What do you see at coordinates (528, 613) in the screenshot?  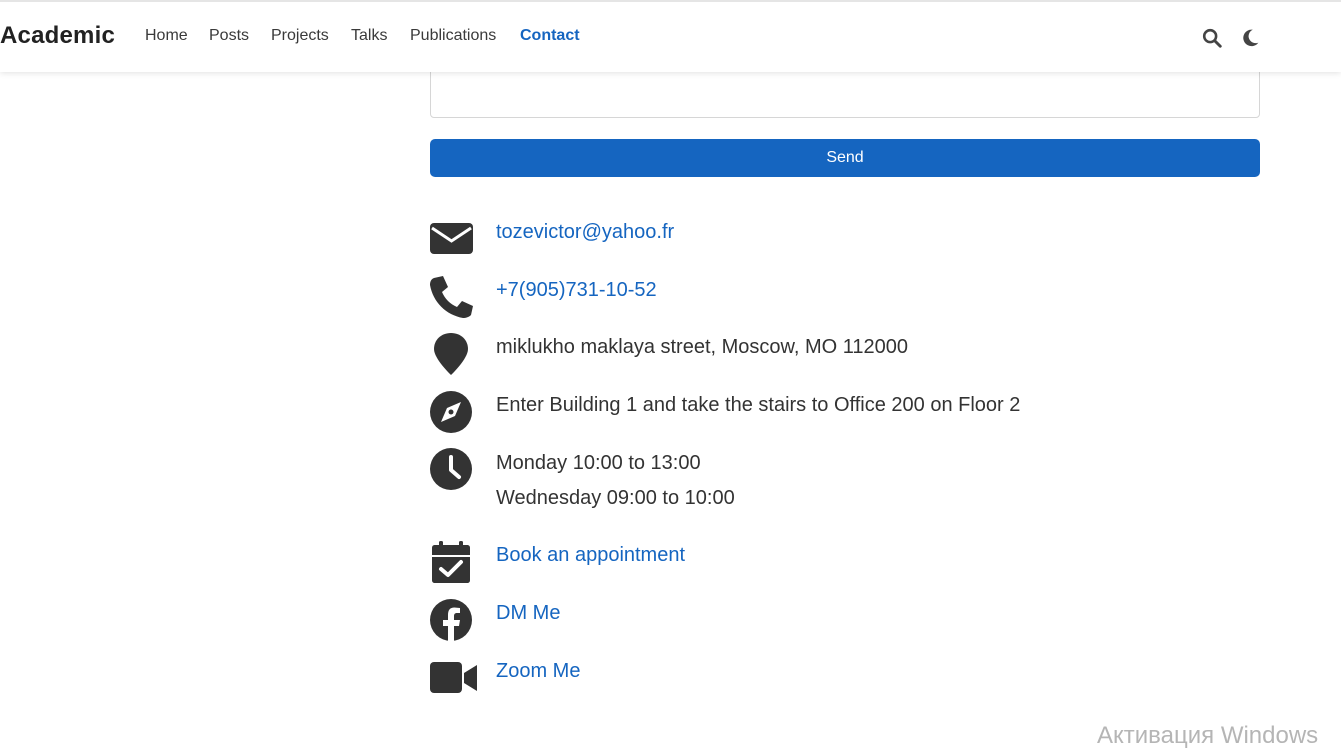 I see `dm-link: DM Me` at bounding box center [528, 613].